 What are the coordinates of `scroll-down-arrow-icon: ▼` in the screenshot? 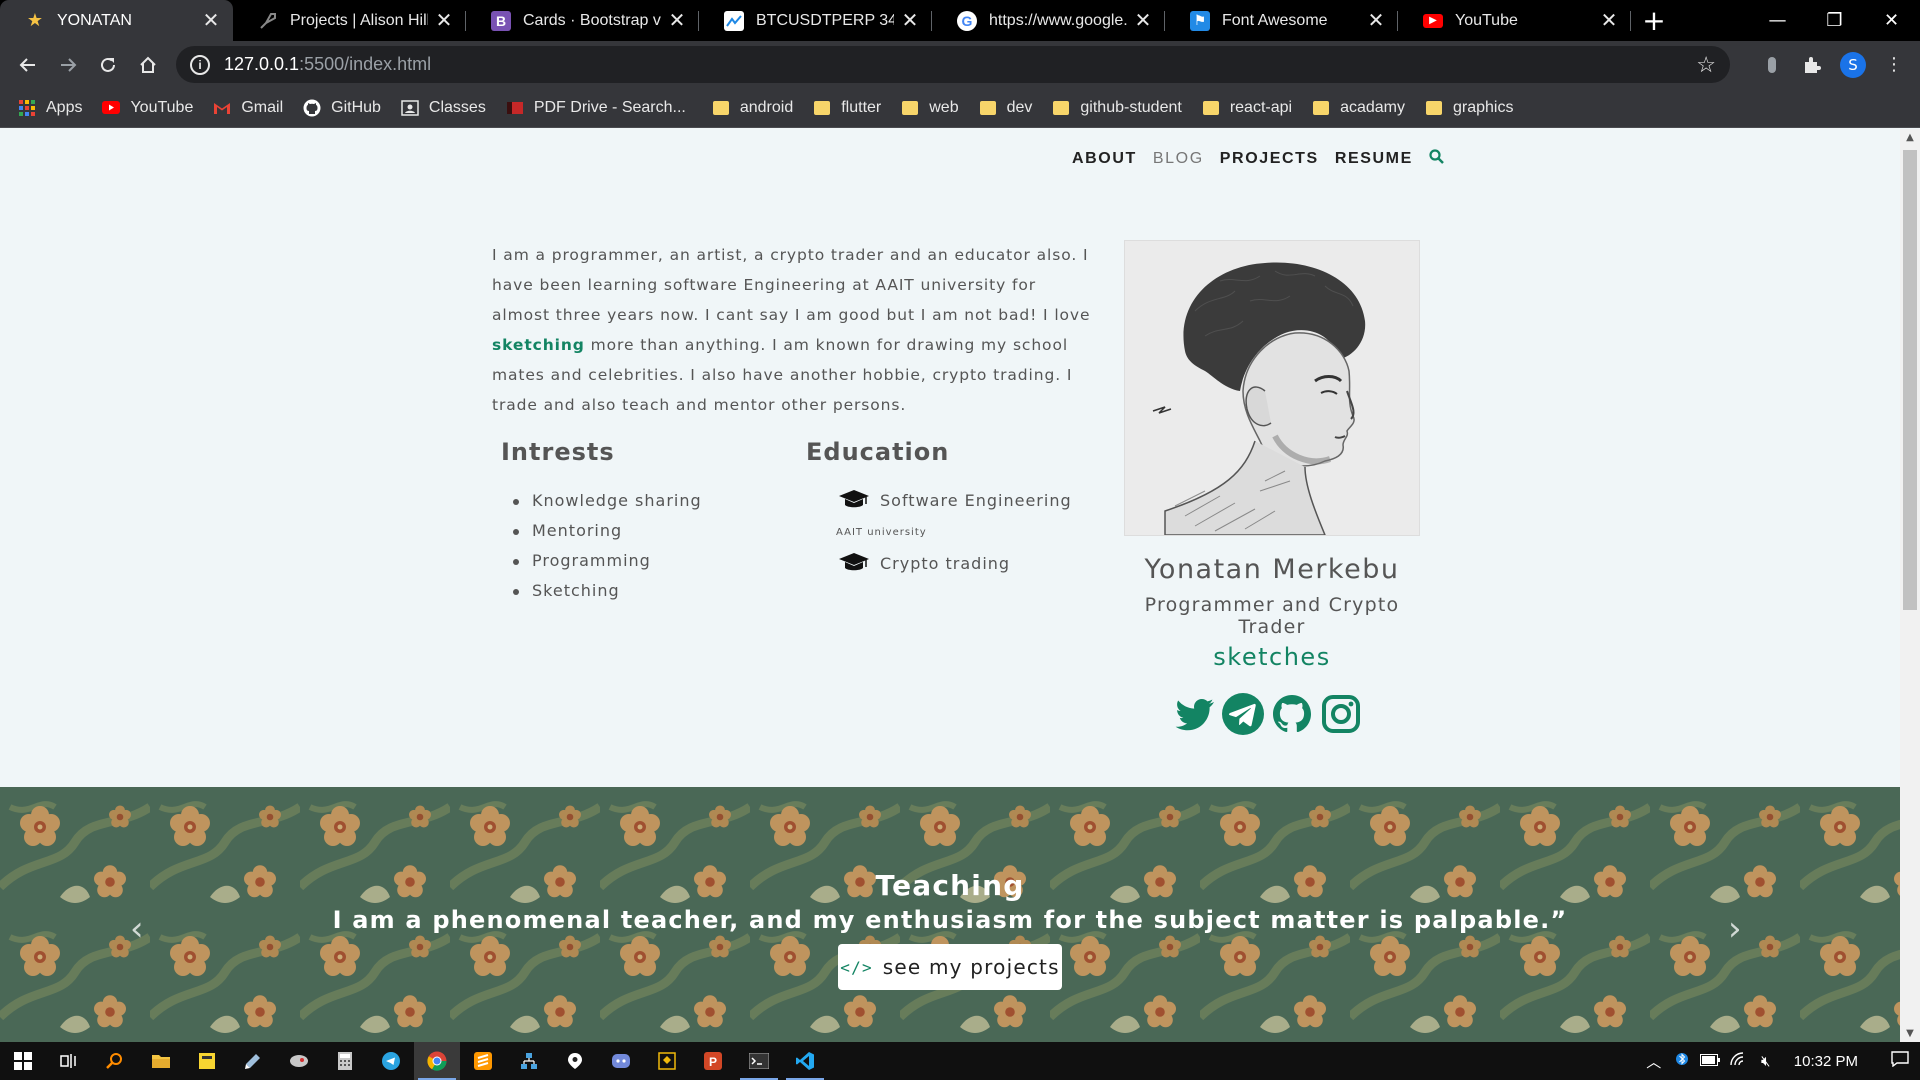 It's located at (1910, 1033).